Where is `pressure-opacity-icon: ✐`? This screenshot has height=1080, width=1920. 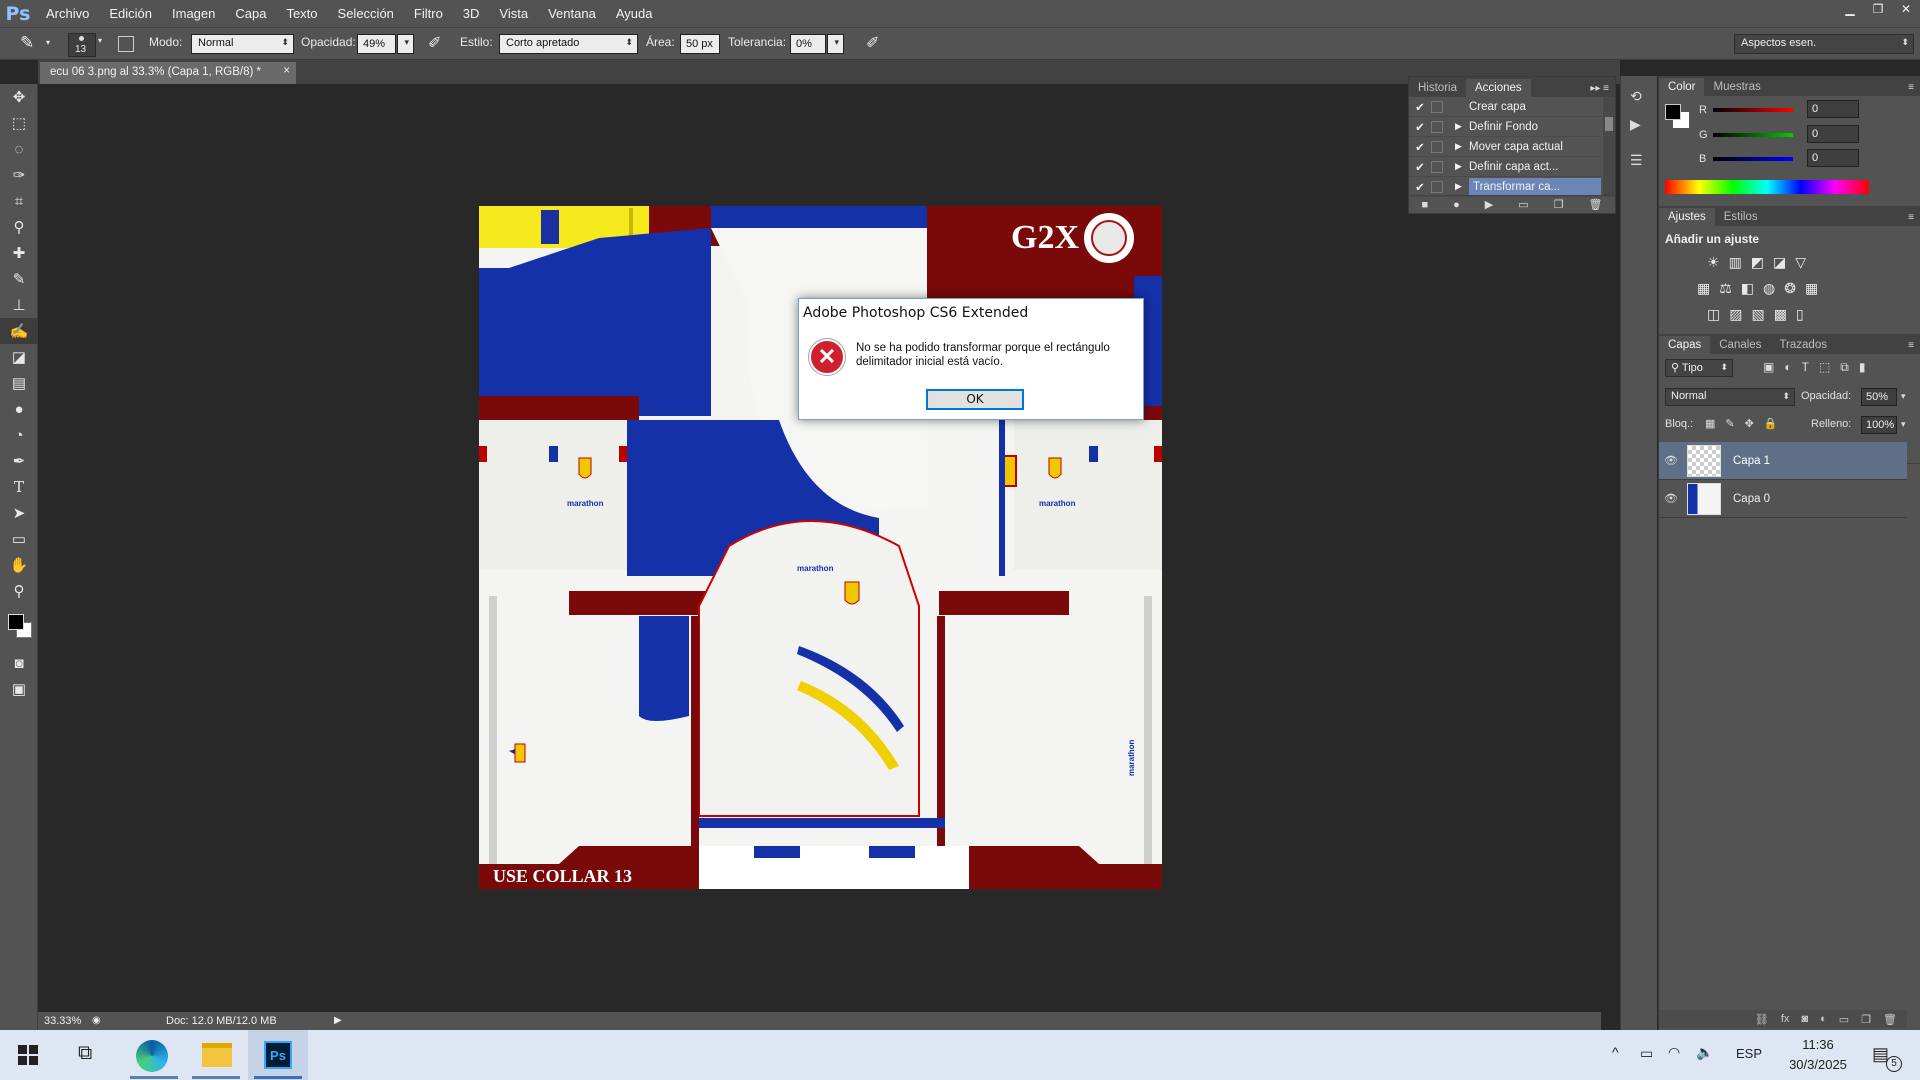 pressure-opacity-icon: ✐ is located at coordinates (434, 43).